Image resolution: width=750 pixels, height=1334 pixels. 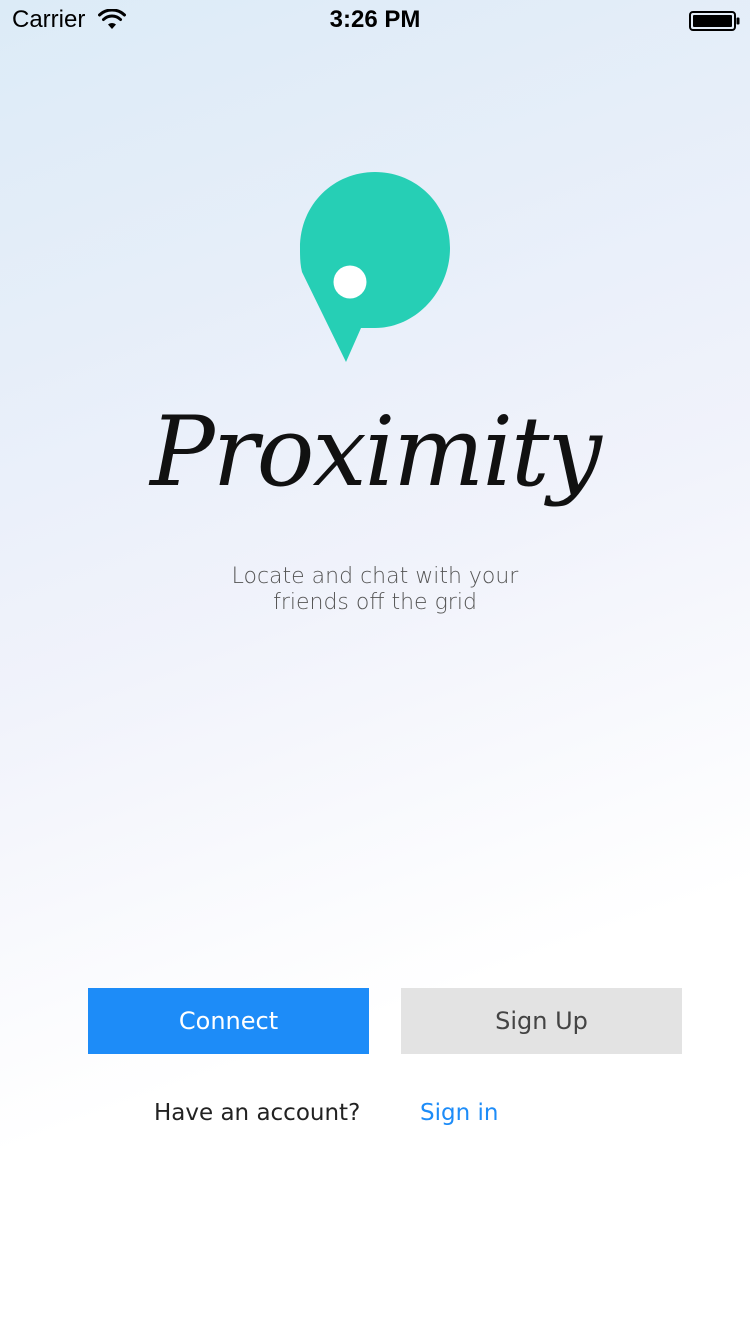 What do you see at coordinates (459, 1113) in the screenshot?
I see `sign-in-link: Sign in` at bounding box center [459, 1113].